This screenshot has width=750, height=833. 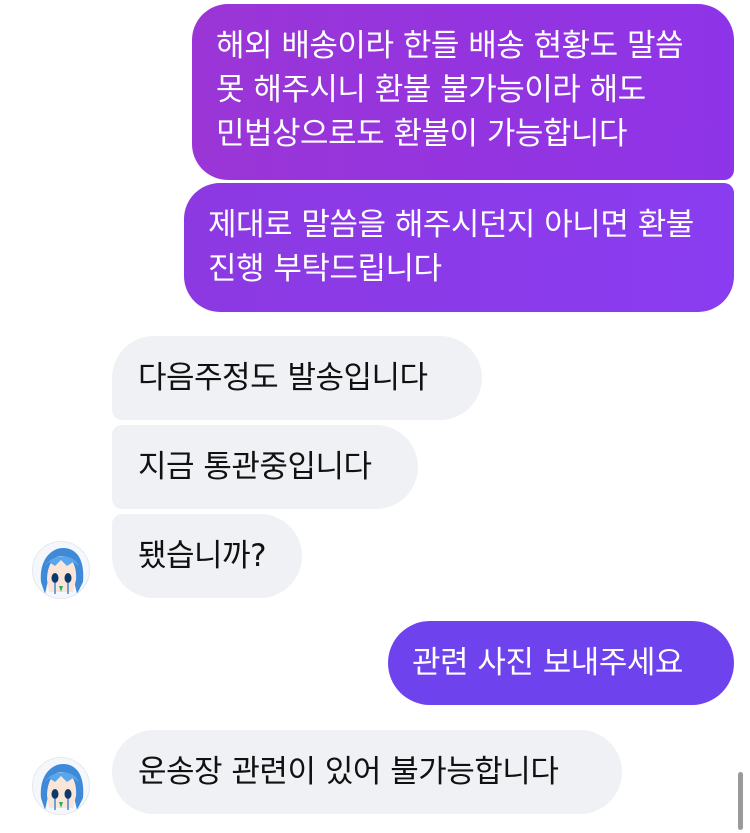 I want to click on incoming-message-bubble: 됐습니까?, so click(x=207, y=556).